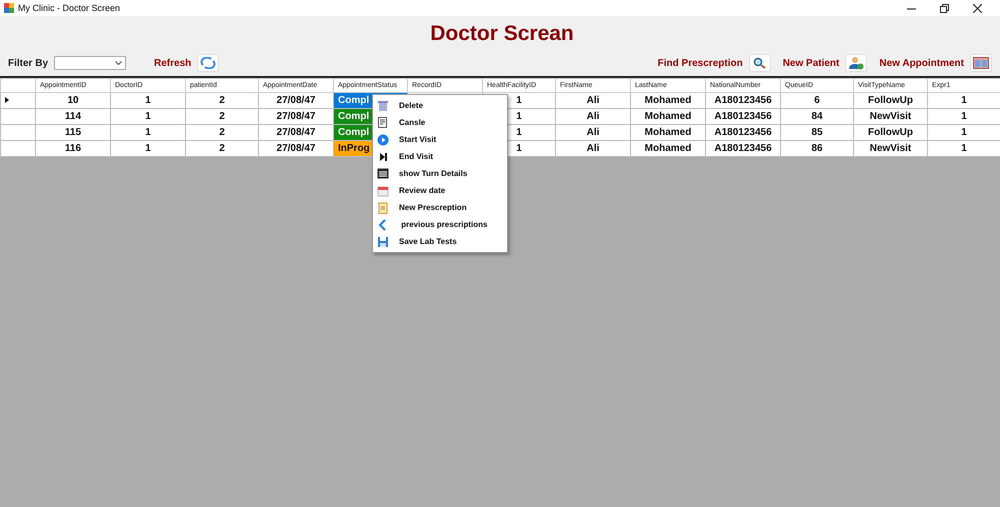 This screenshot has height=507, width=1000. I want to click on trash-icon, so click(383, 106).